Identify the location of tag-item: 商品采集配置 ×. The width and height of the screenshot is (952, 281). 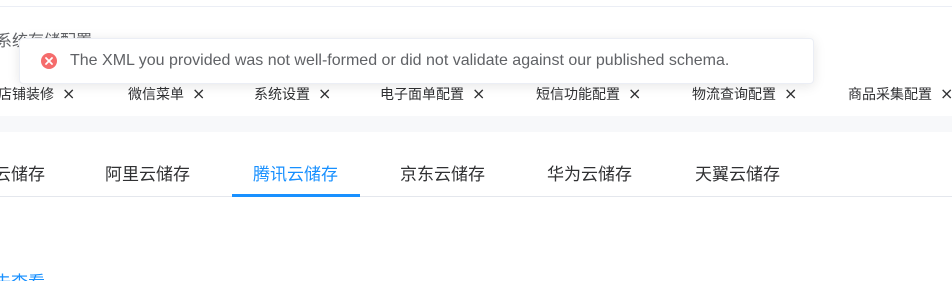
(900, 94).